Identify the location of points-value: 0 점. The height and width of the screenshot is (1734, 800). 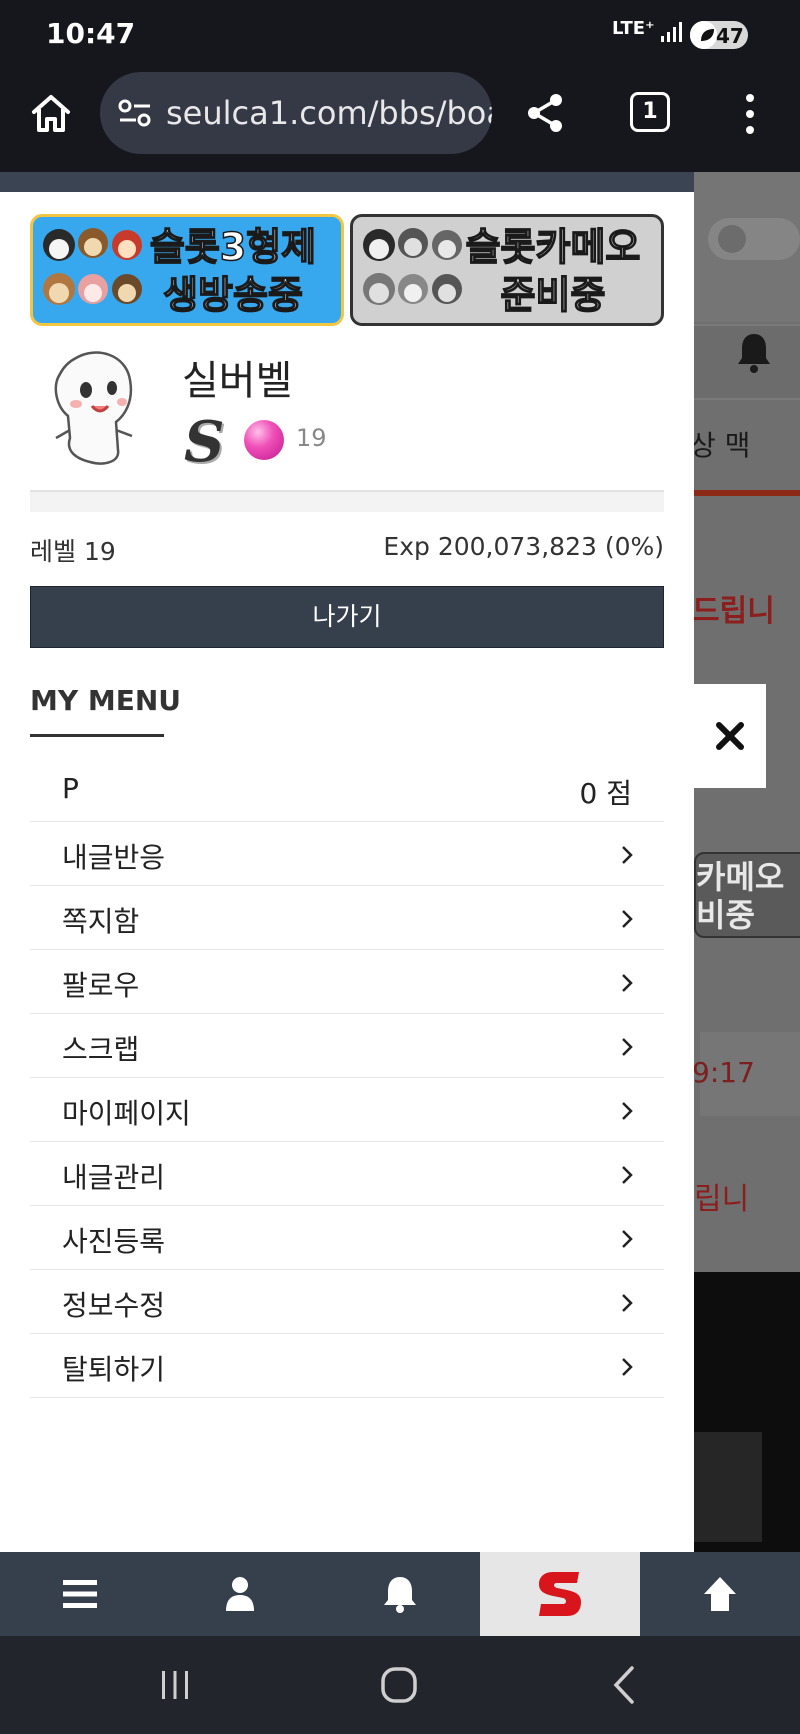
(605, 793).